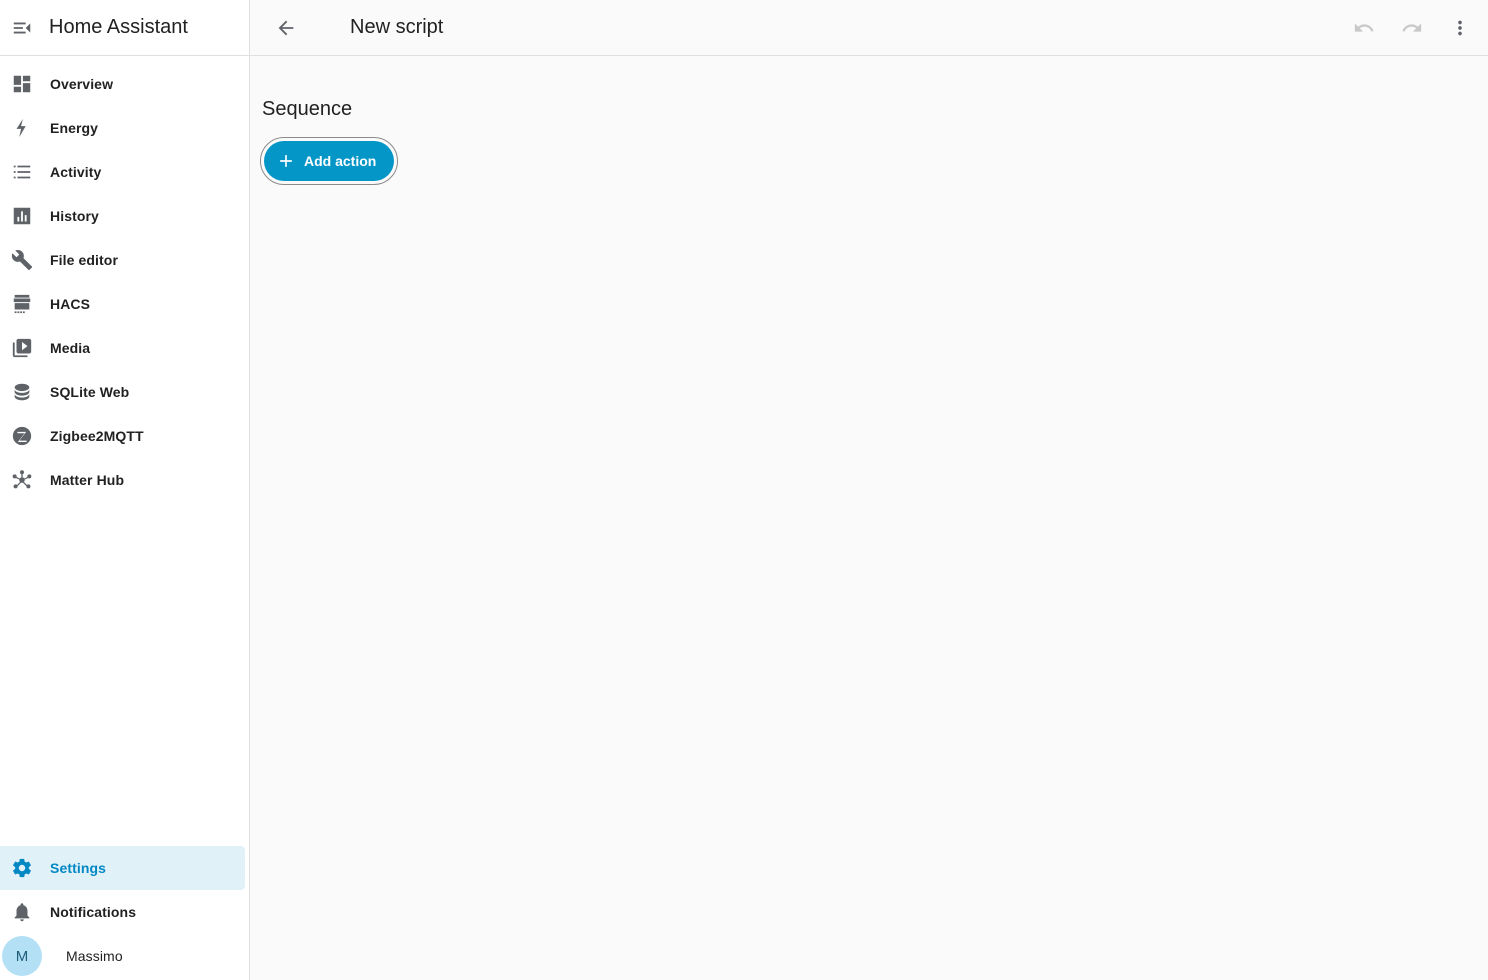 This screenshot has height=980, width=1488. I want to click on sidebar-item-activity: Activity, so click(122, 172).